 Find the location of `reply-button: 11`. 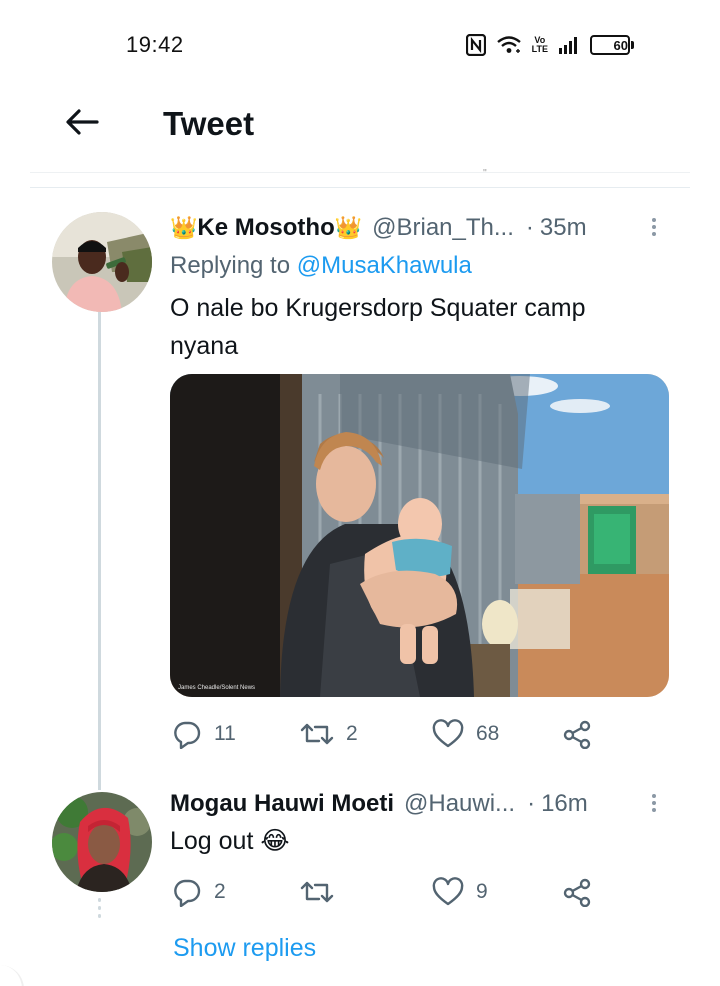

reply-button: 11 is located at coordinates (204, 734).